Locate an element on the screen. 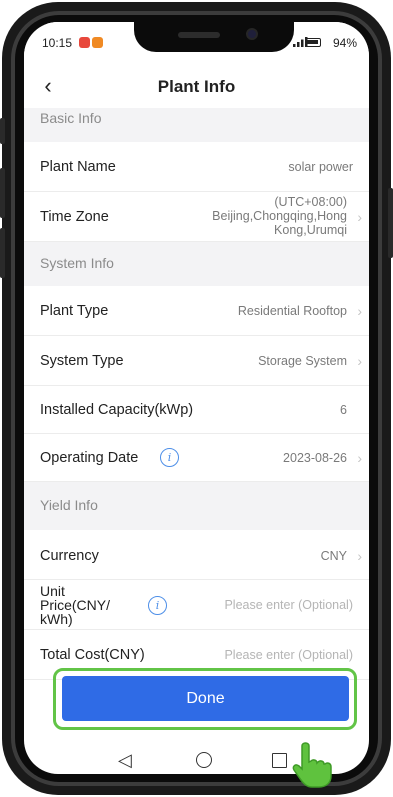 The width and height of the screenshot is (393, 797). app-notification-icon is located at coordinates (97, 42).